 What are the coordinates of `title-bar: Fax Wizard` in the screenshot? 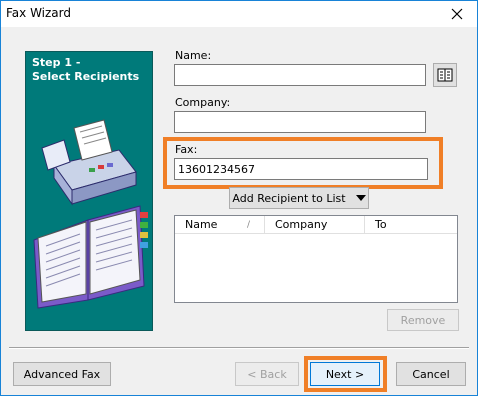 It's located at (239, 14).